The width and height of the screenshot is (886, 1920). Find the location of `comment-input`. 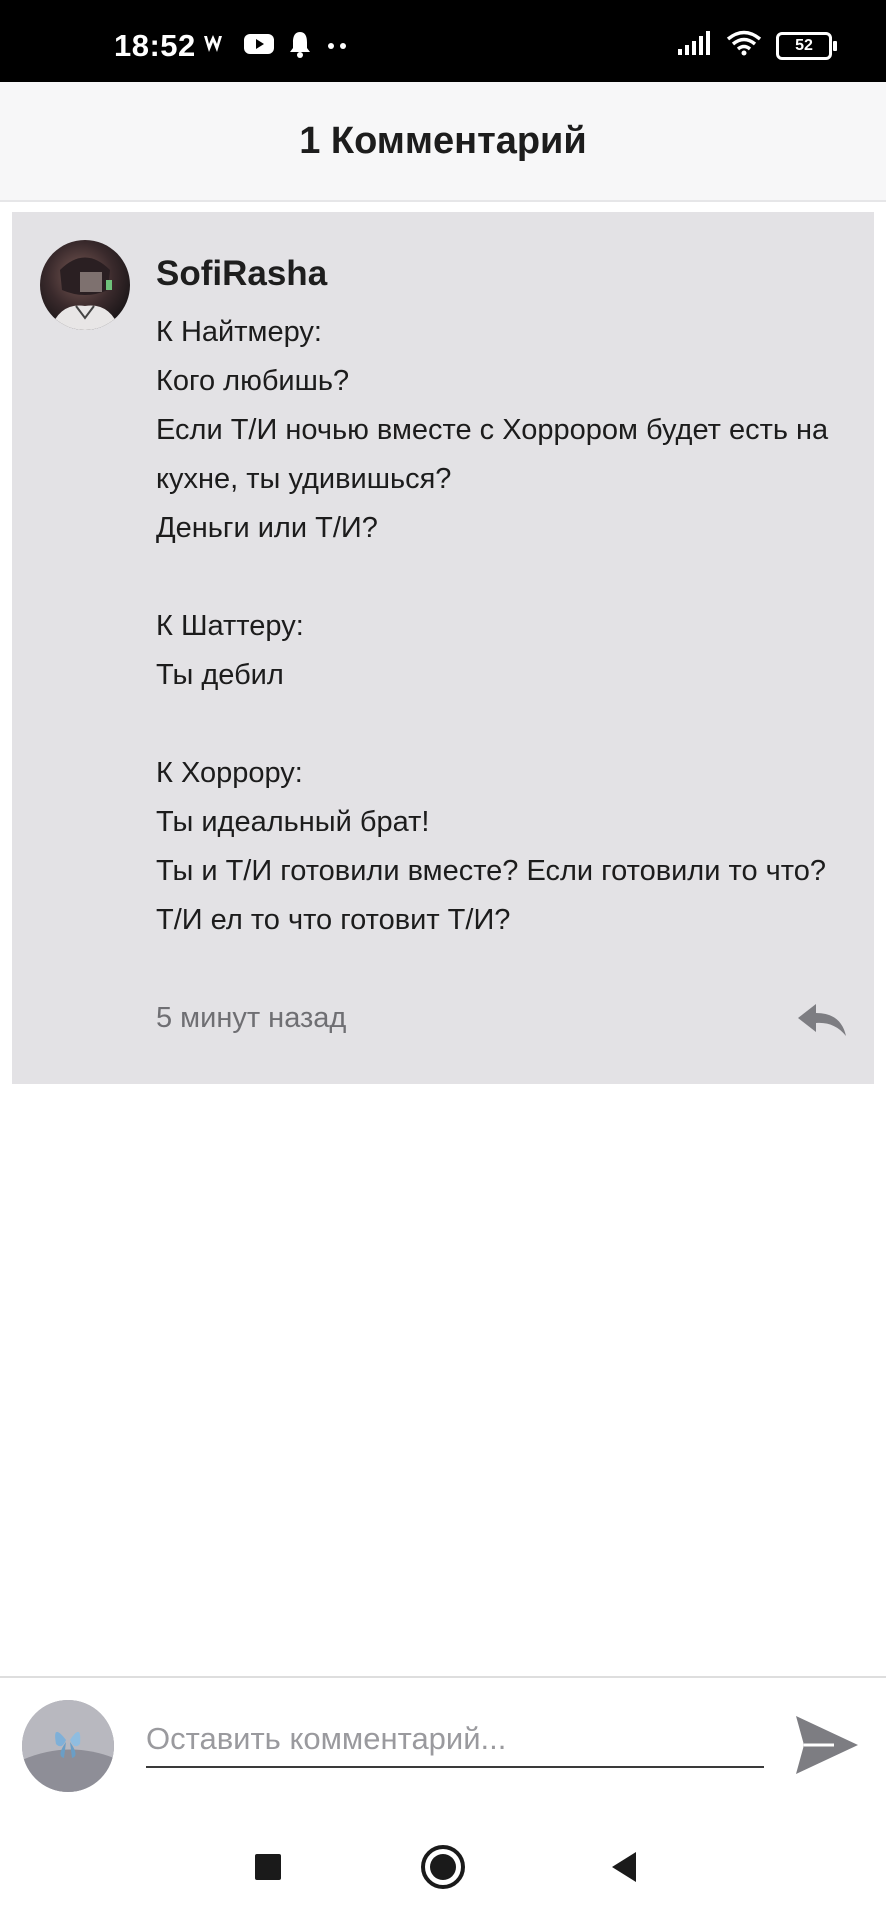

comment-input is located at coordinates (455, 1740).